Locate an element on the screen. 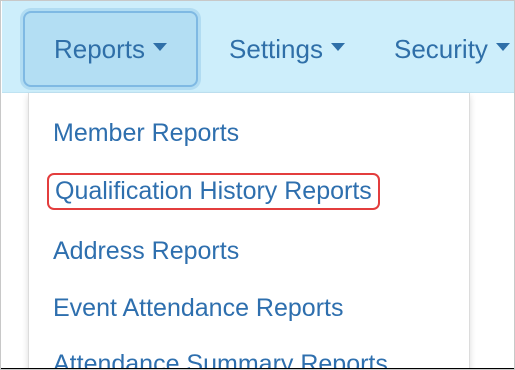 Image resolution: width=515 pixels, height=370 pixels. nav-settings-dropdown: Settings is located at coordinates (287, 49).